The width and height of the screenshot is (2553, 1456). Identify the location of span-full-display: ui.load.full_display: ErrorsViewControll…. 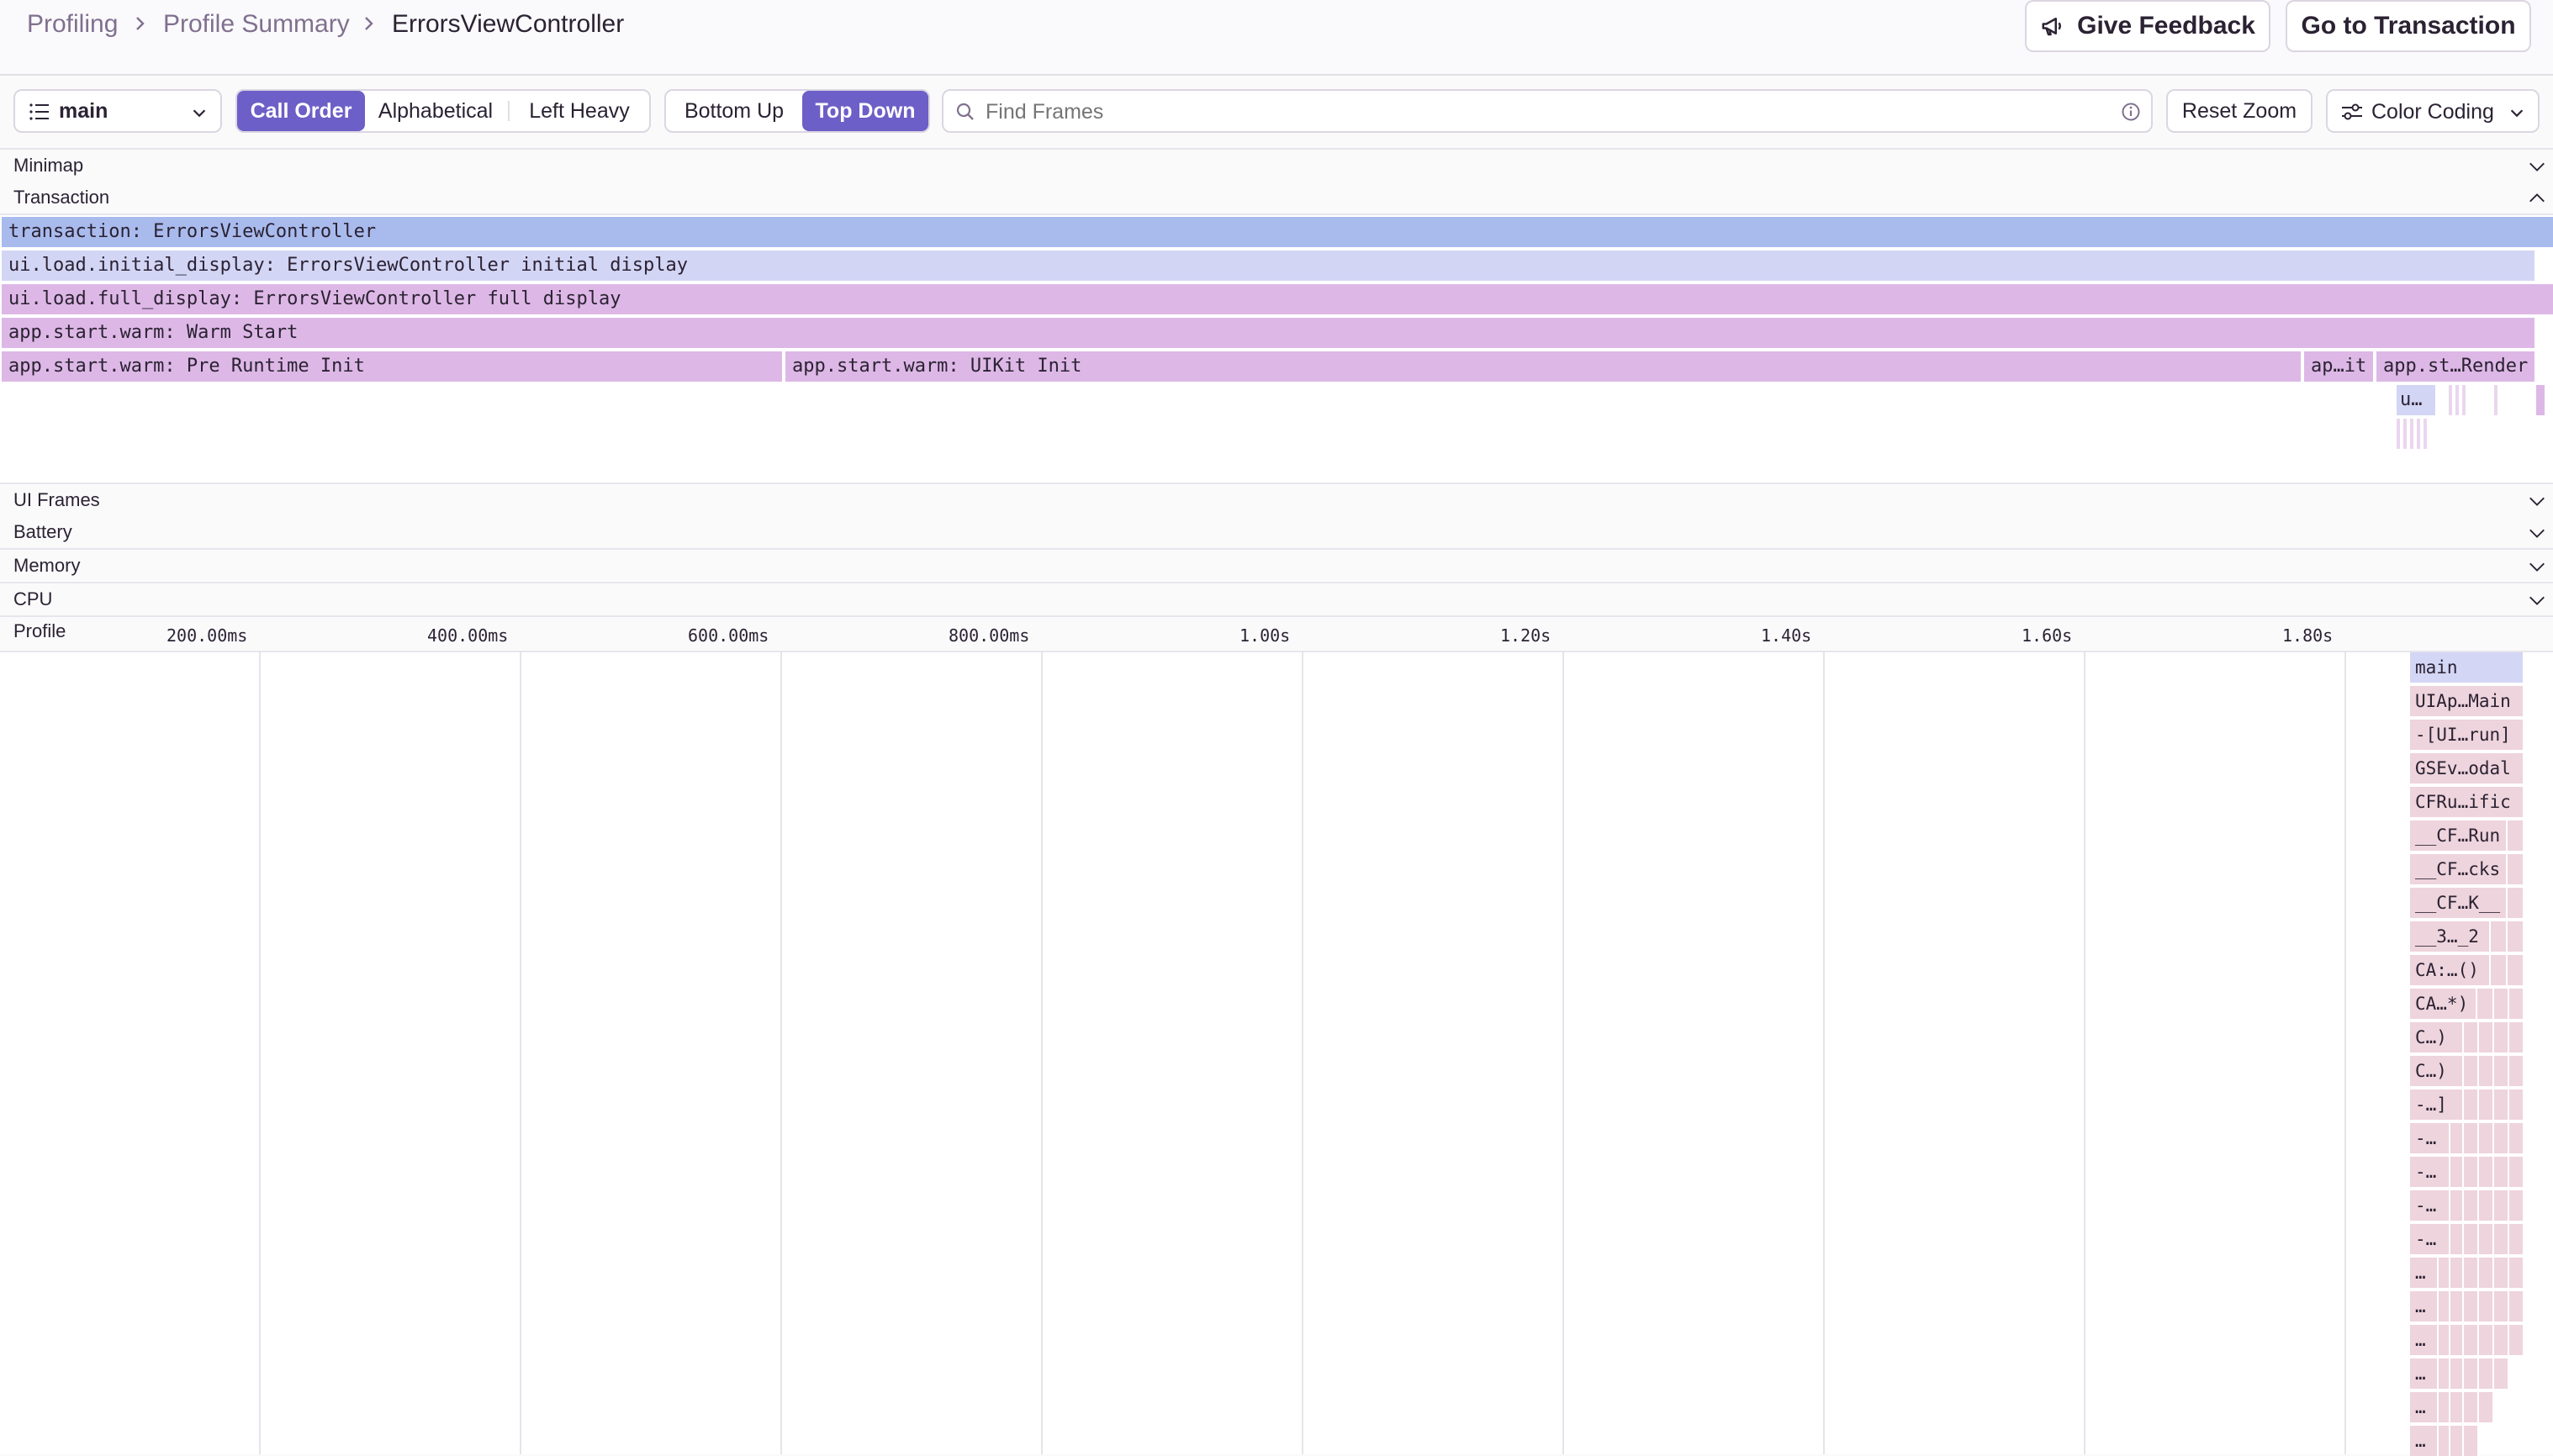
(1277, 299).